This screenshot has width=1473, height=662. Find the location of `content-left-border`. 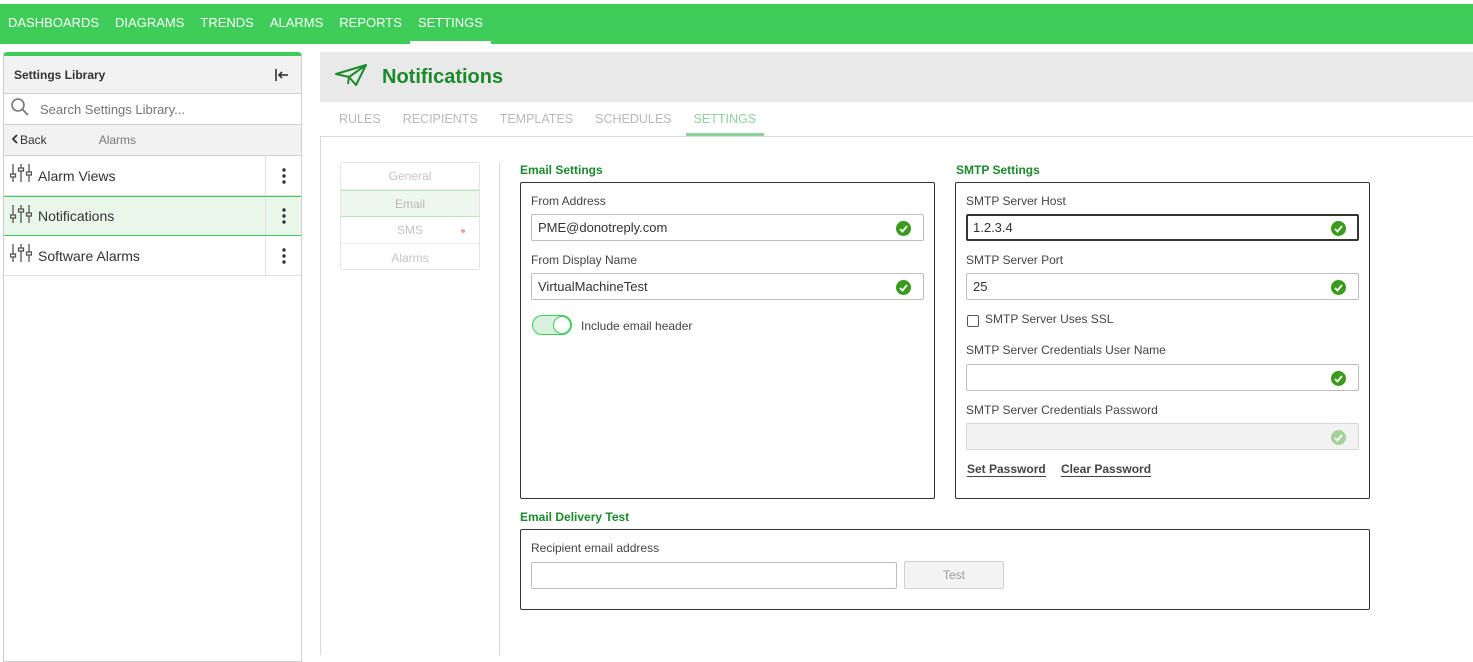

content-left-border is located at coordinates (320, 396).